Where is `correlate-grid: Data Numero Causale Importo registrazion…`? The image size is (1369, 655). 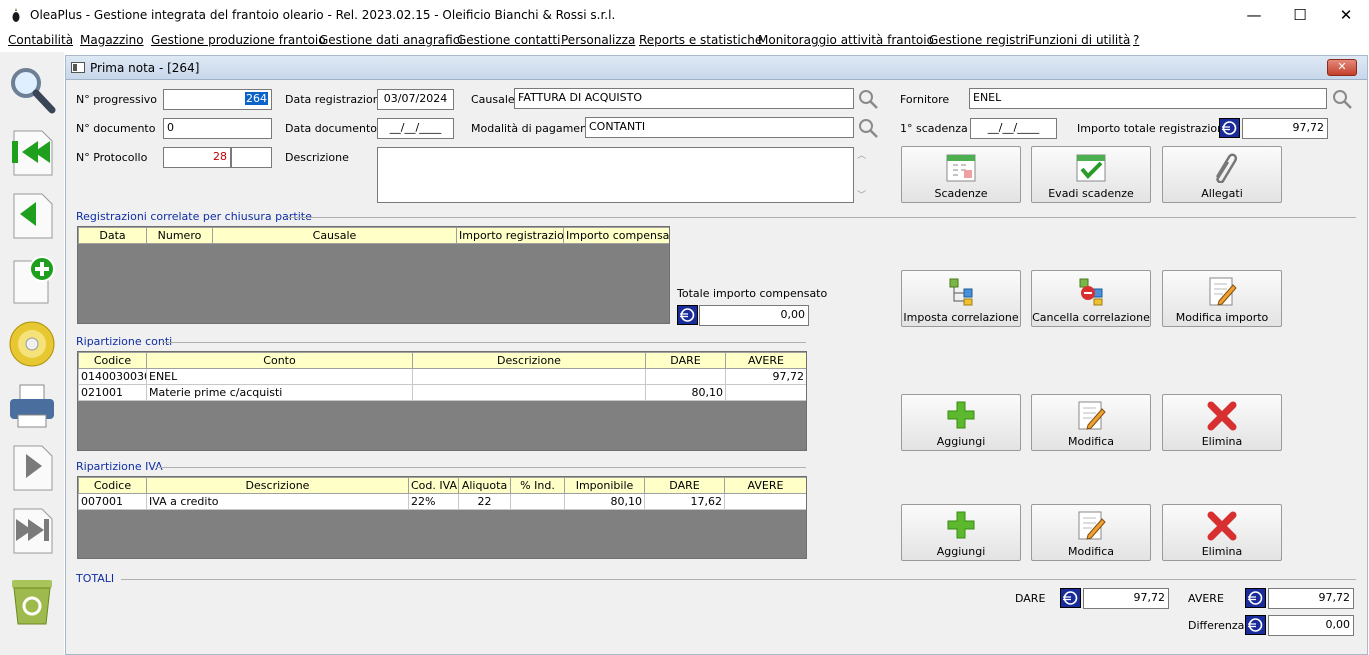 correlate-grid: Data Numero Causale Importo registrazion… is located at coordinates (373, 275).